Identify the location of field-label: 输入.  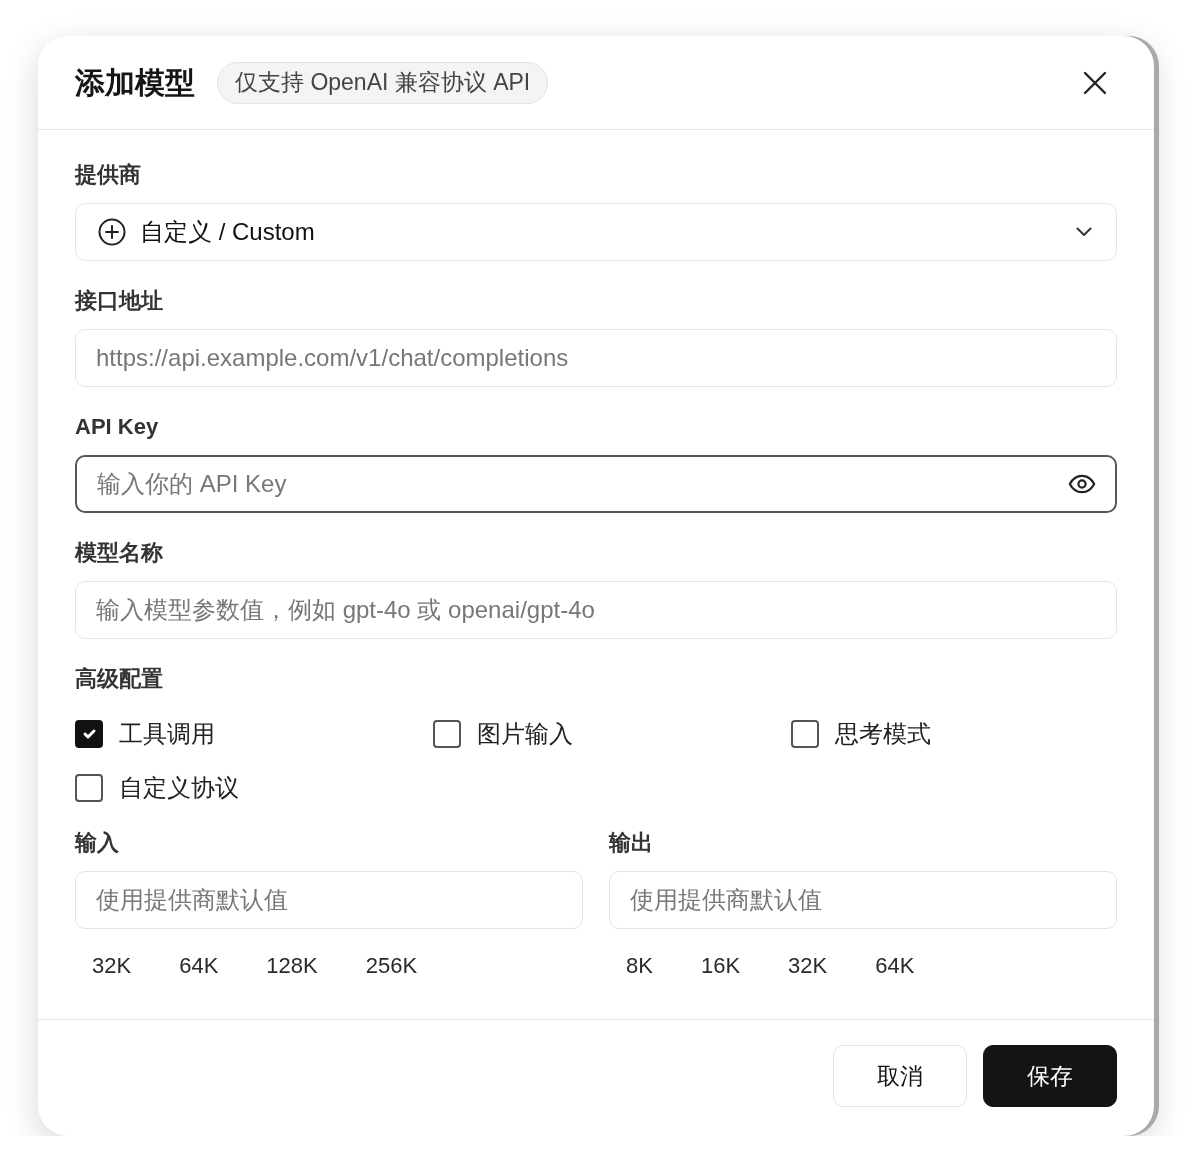
(97, 843).